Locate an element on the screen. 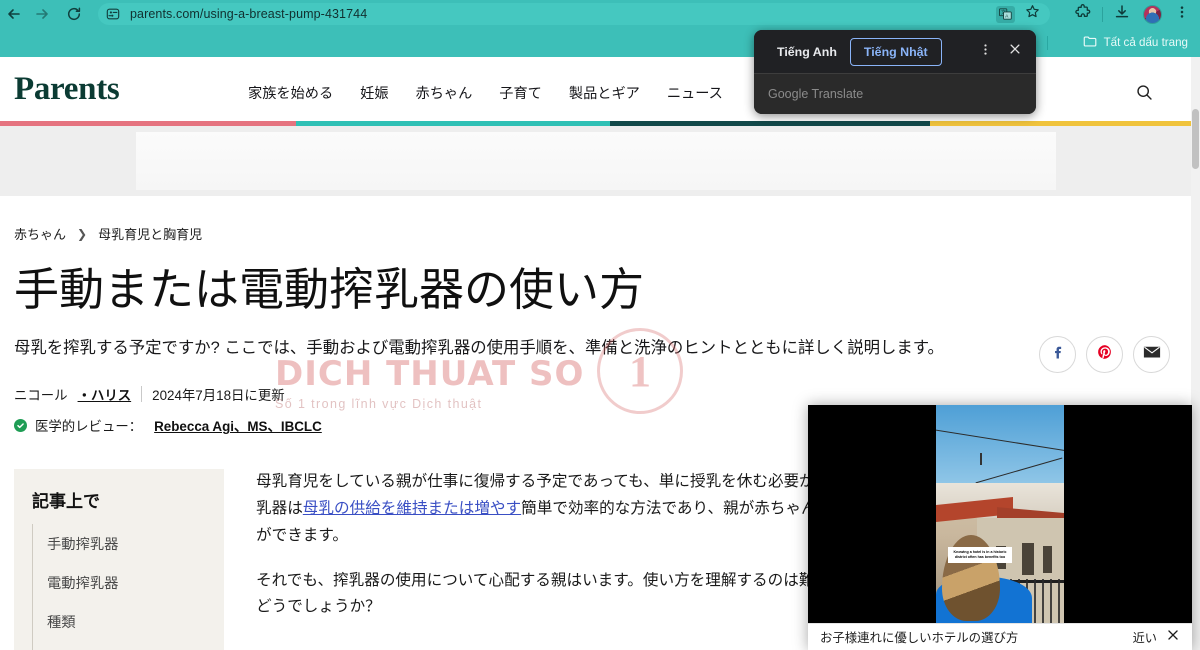 The height and width of the screenshot is (650, 1200). ad-slot is located at coordinates (596, 161).